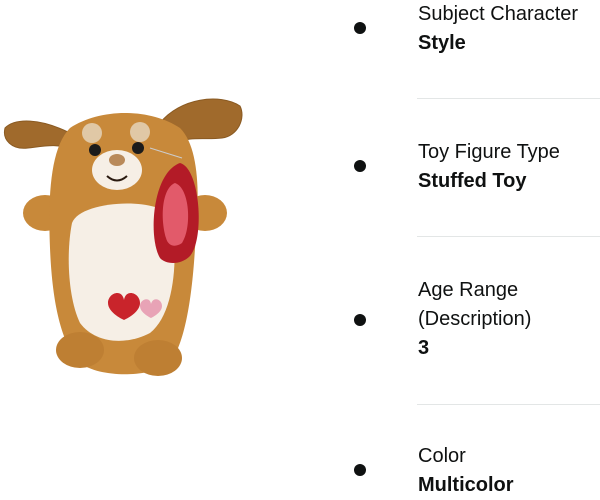 This screenshot has width=600, height=500. I want to click on spec-value: Stuffed Toy, so click(472, 181).